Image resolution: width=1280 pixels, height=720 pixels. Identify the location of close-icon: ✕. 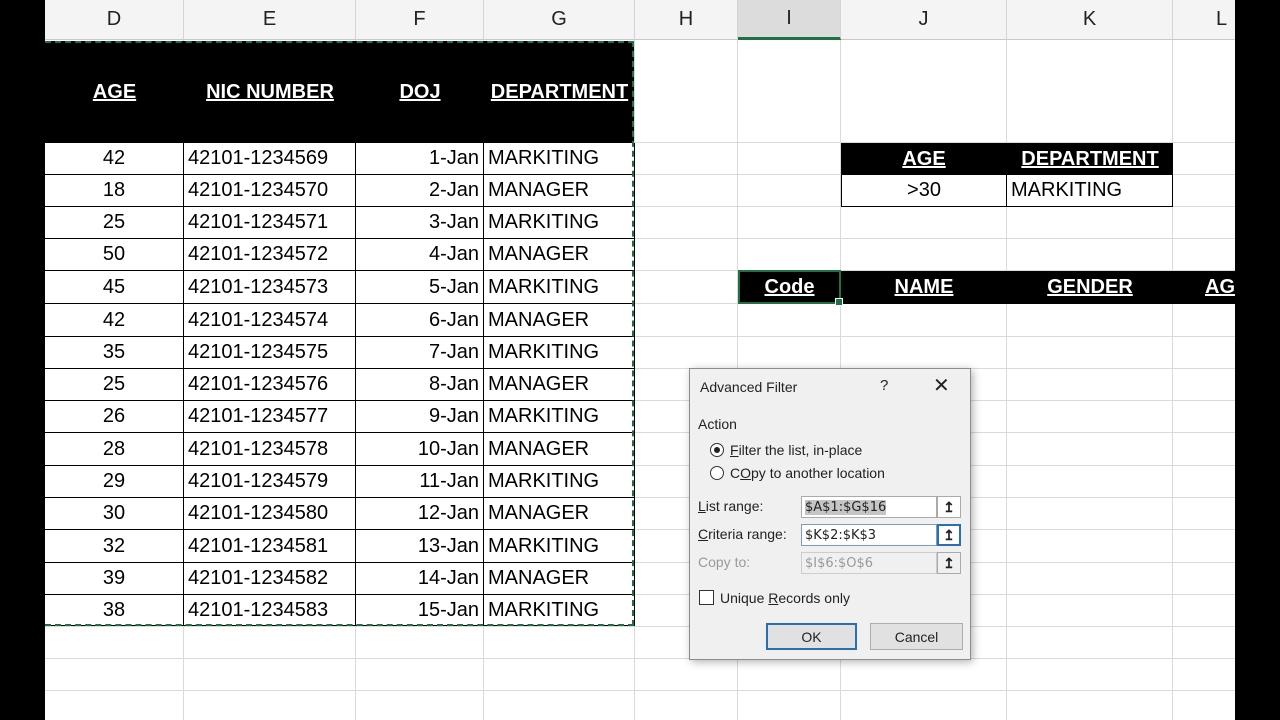
(941, 385).